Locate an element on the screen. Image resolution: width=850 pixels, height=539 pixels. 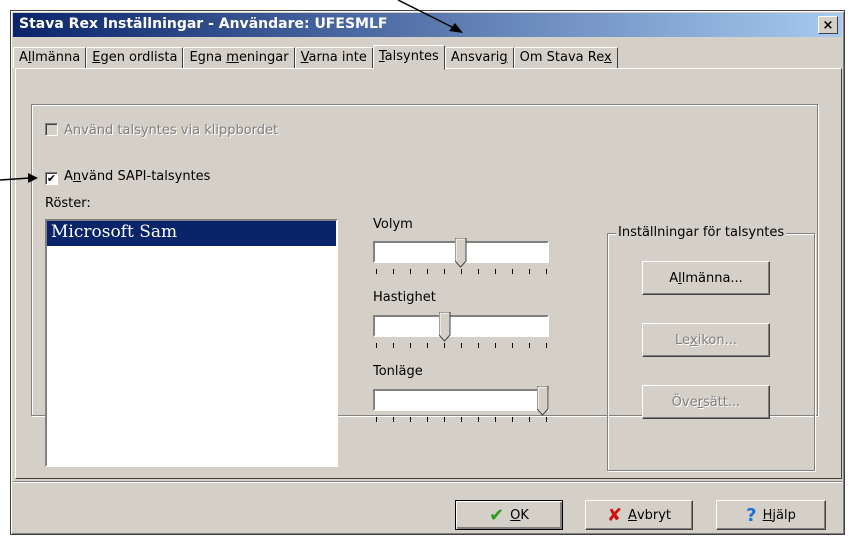
arrow-head-checkbox is located at coordinates (33, 178).